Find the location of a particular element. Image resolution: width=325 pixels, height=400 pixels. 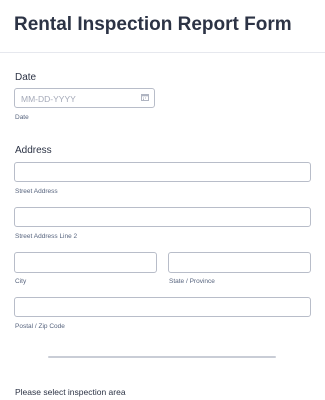

page-divider is located at coordinates (162, 357).